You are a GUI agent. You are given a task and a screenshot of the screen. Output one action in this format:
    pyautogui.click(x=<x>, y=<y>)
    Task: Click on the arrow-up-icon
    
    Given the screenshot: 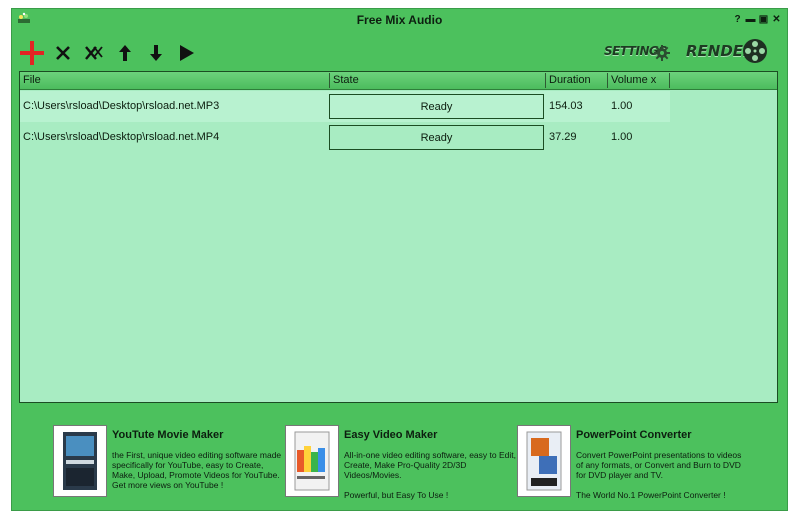 What is the action you would take?
    pyautogui.click(x=125, y=53)
    